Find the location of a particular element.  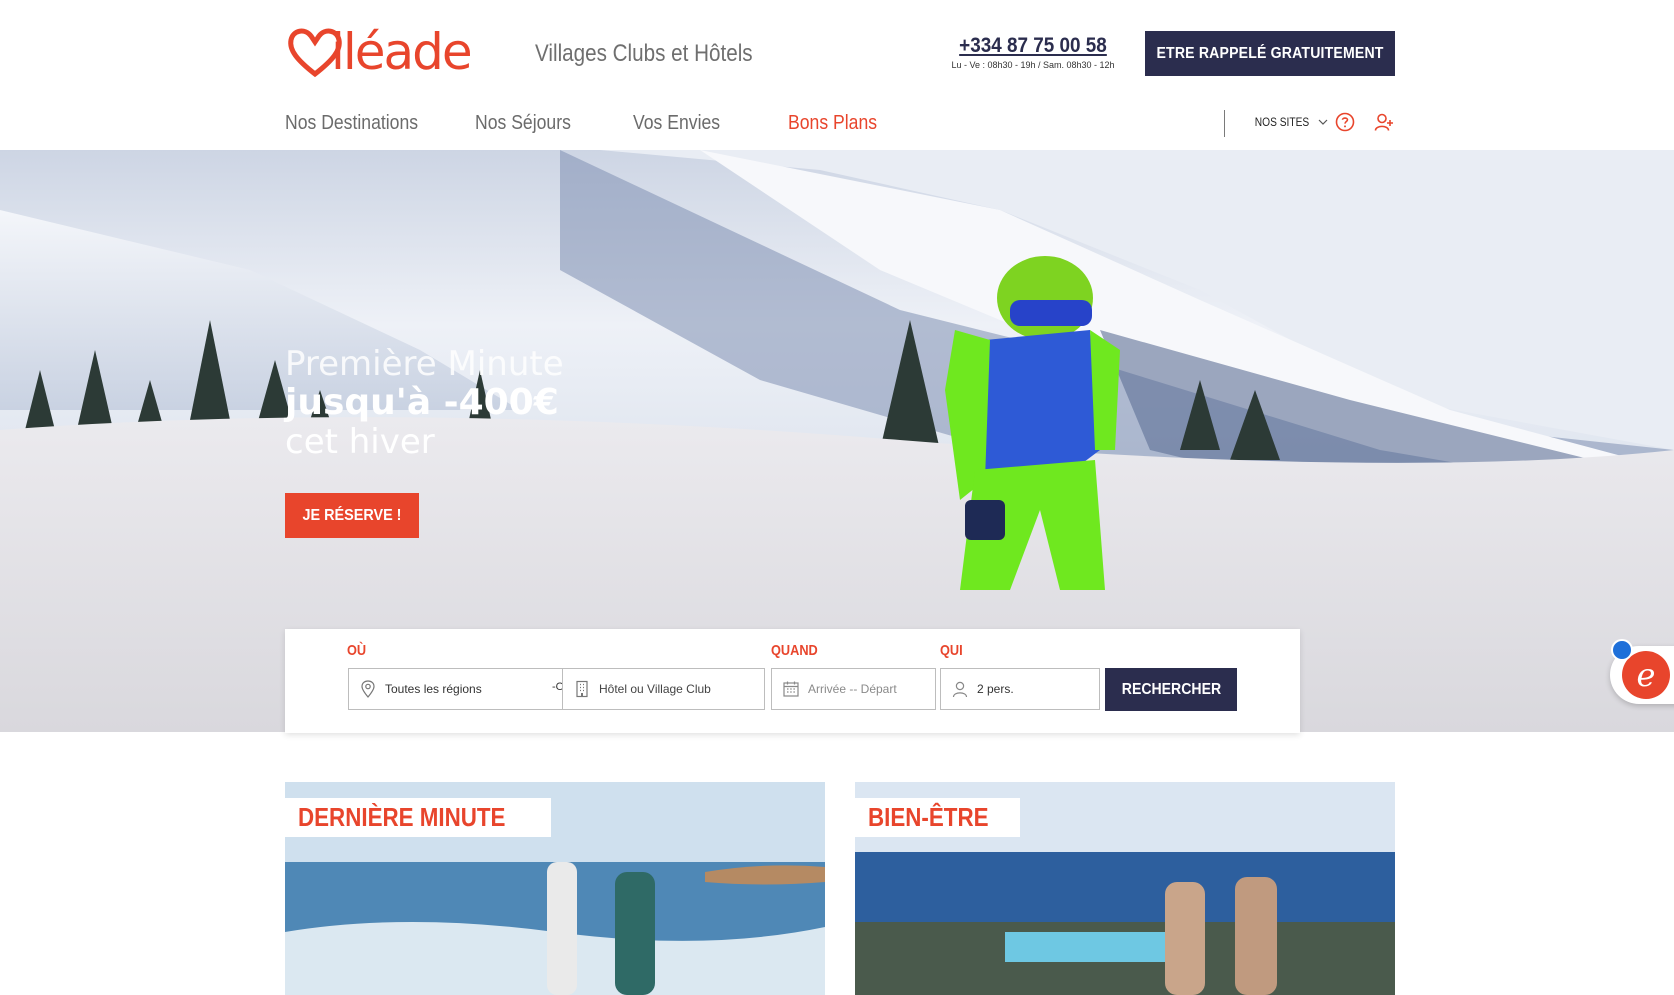

map-pin-icon is located at coordinates (368, 689).